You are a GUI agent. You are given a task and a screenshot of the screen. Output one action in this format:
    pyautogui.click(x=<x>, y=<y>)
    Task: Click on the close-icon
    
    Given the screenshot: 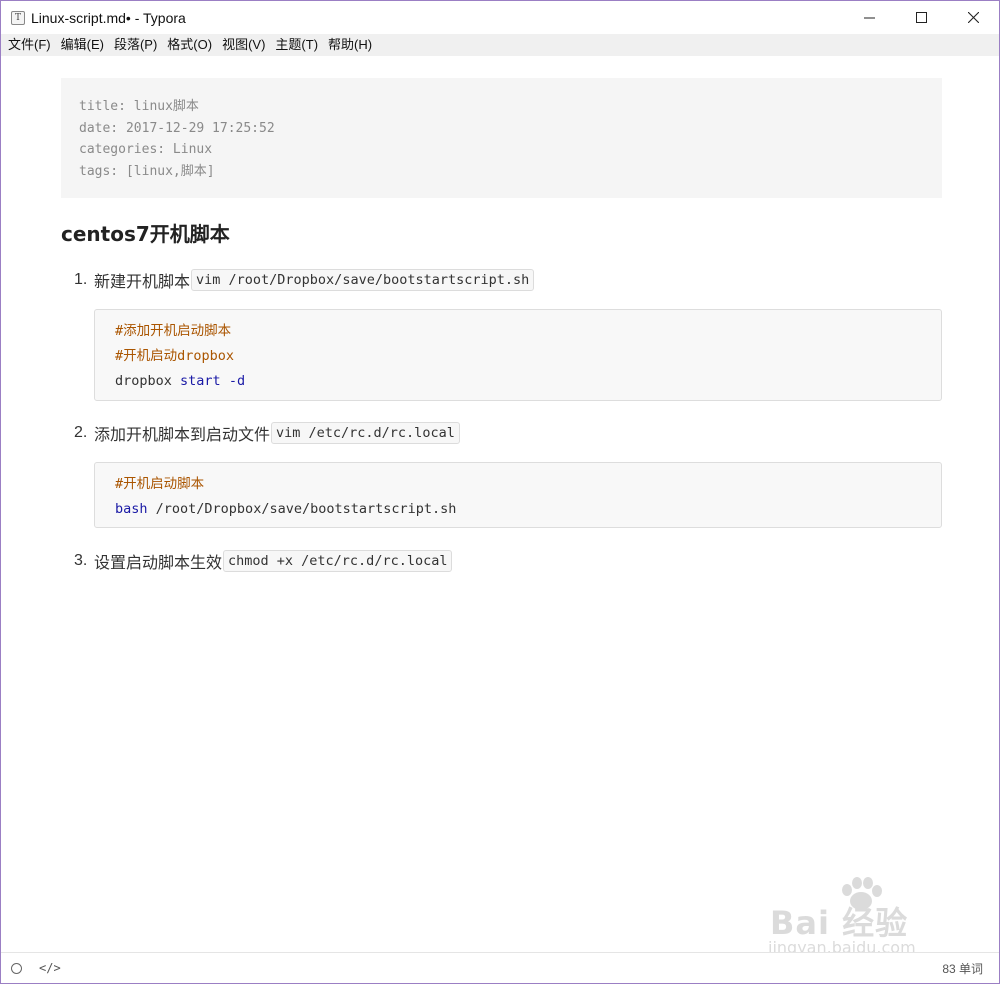 What is the action you would take?
    pyautogui.click(x=973, y=17)
    